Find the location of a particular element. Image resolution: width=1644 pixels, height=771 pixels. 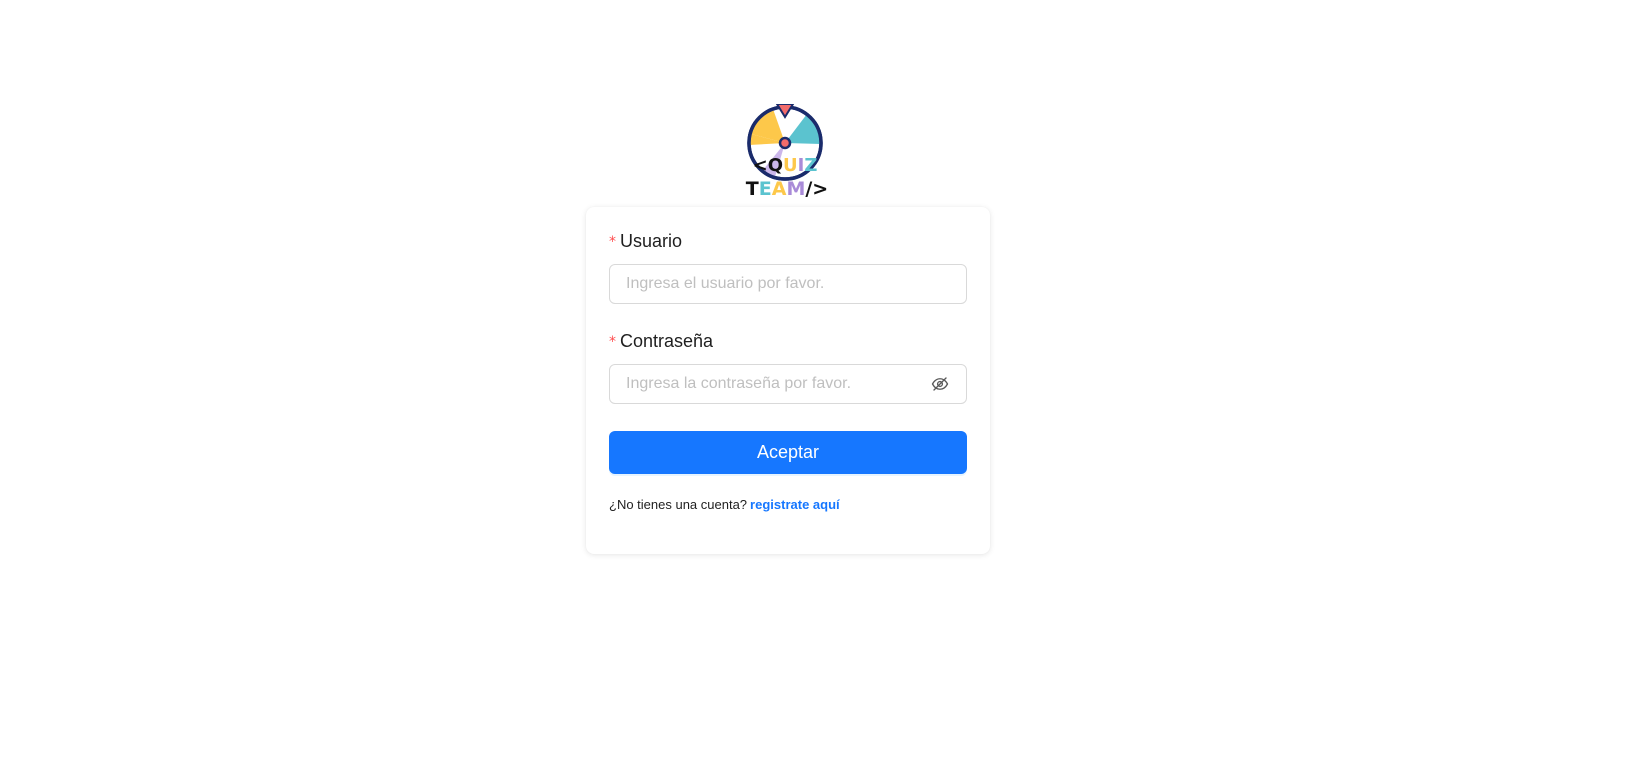

username-input is located at coordinates (788, 284).